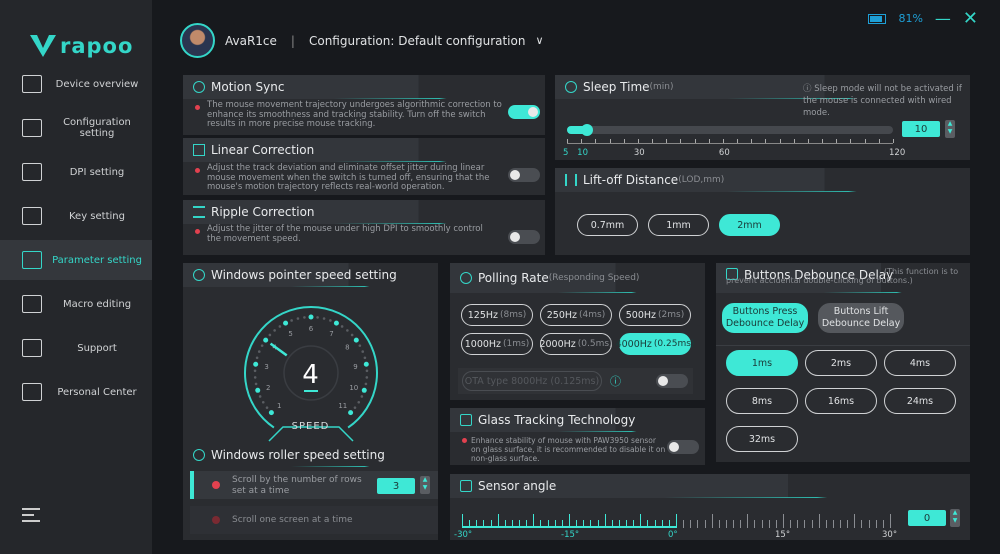 This screenshot has width=1000, height=554. Describe the element at coordinates (466, 278) in the screenshot. I see `polling-icon` at that location.